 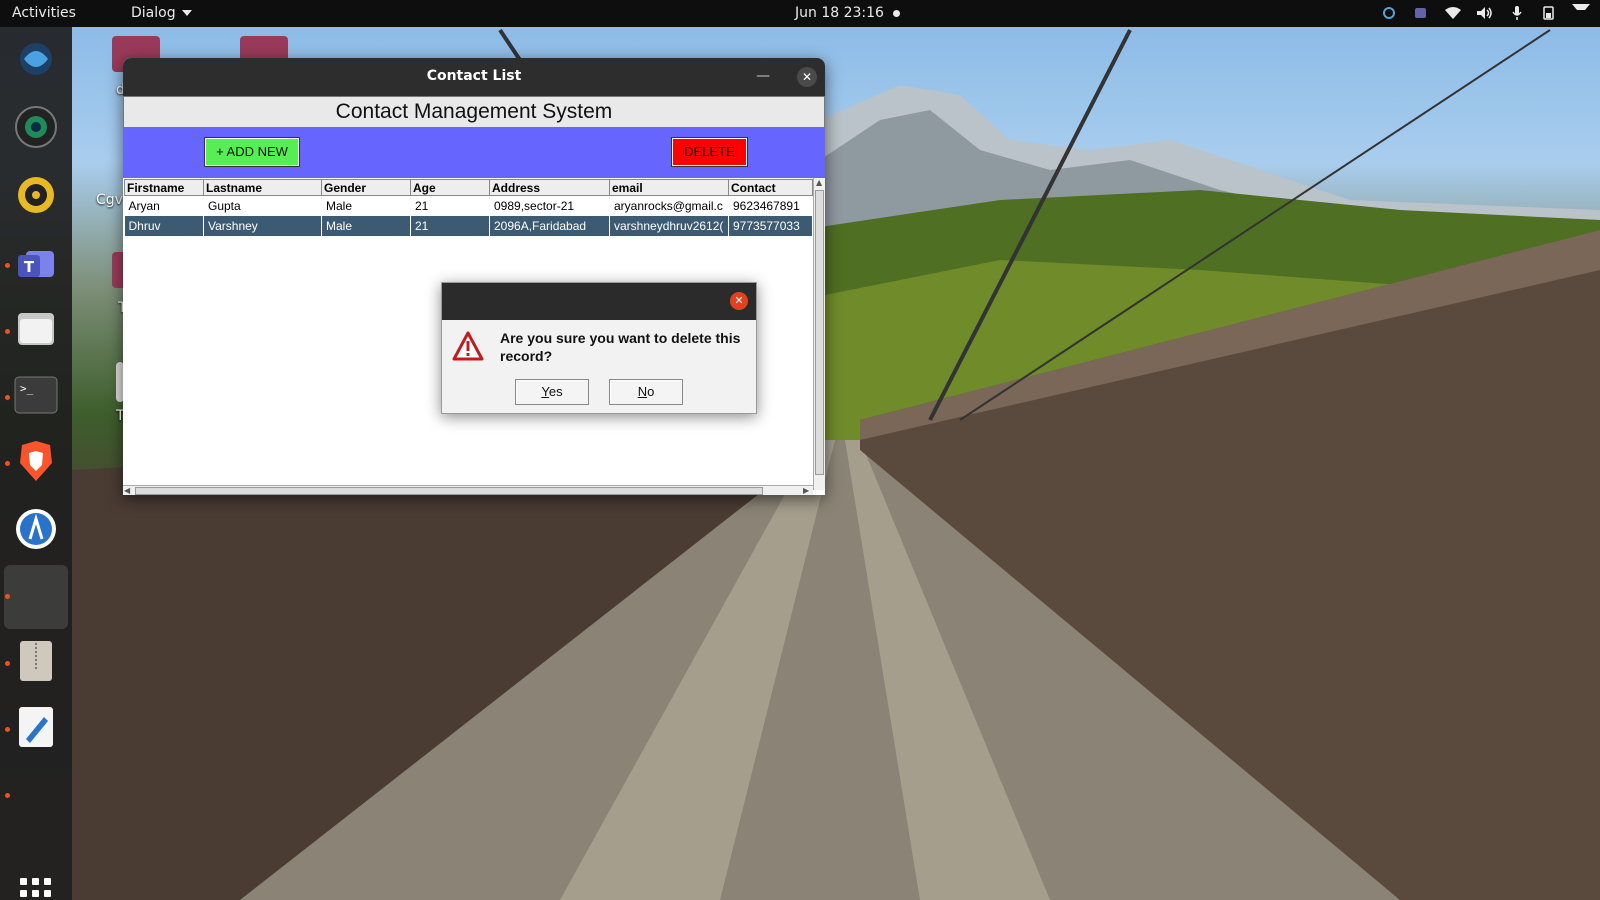 What do you see at coordinates (669, 225) in the screenshot?
I see `table-cell: varshneydhruv2612(` at bounding box center [669, 225].